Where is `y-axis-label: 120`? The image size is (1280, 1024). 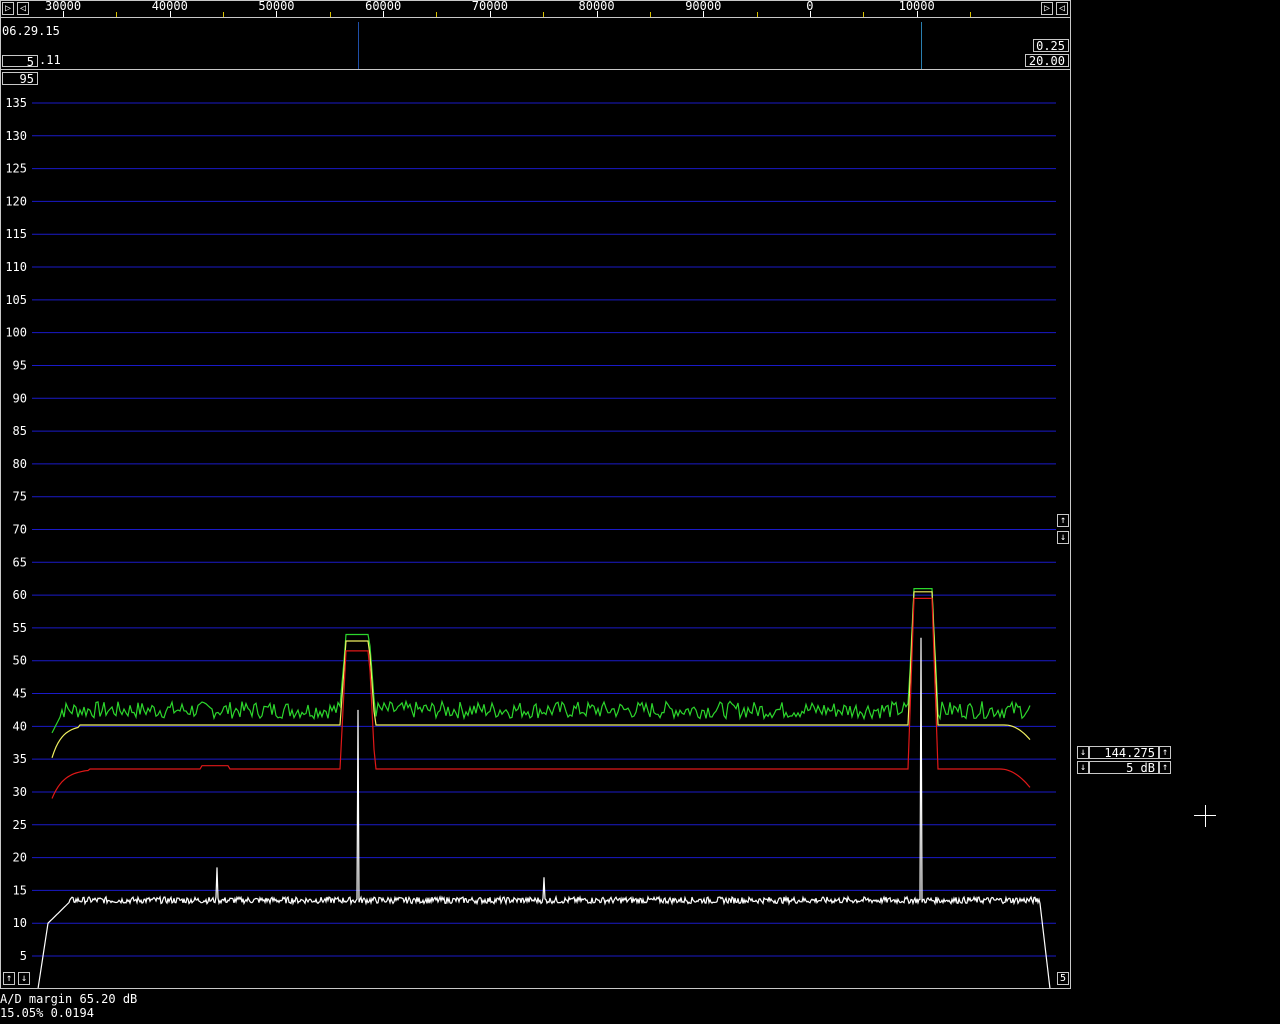 y-axis-label: 120 is located at coordinates (16, 201).